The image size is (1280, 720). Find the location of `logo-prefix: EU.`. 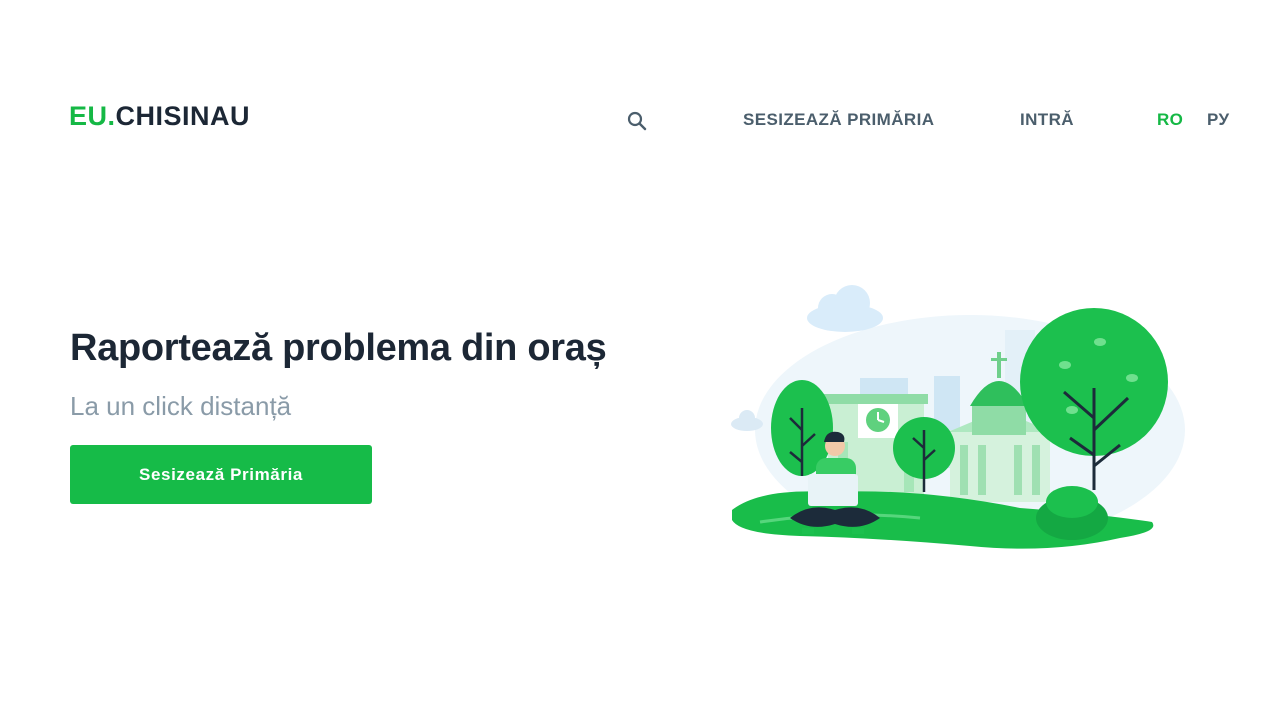

logo-prefix: EU. is located at coordinates (92, 116).